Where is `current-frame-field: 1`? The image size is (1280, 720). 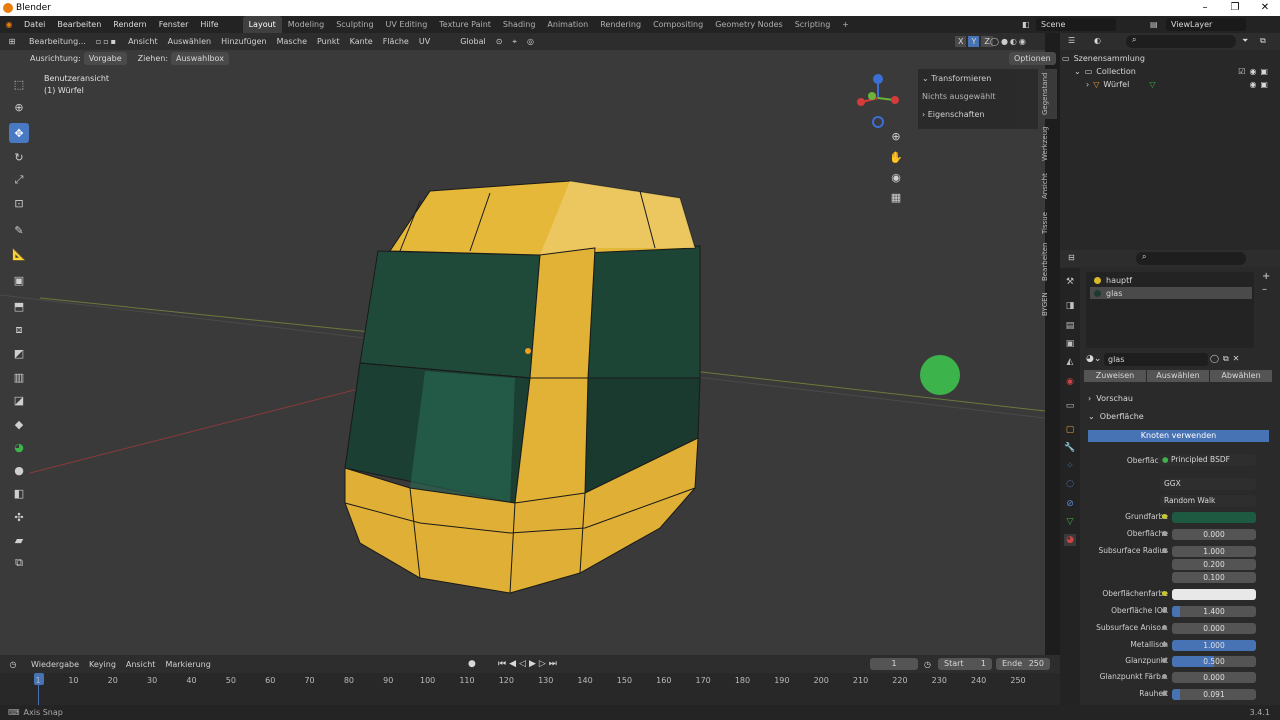 current-frame-field: 1 is located at coordinates (894, 664).